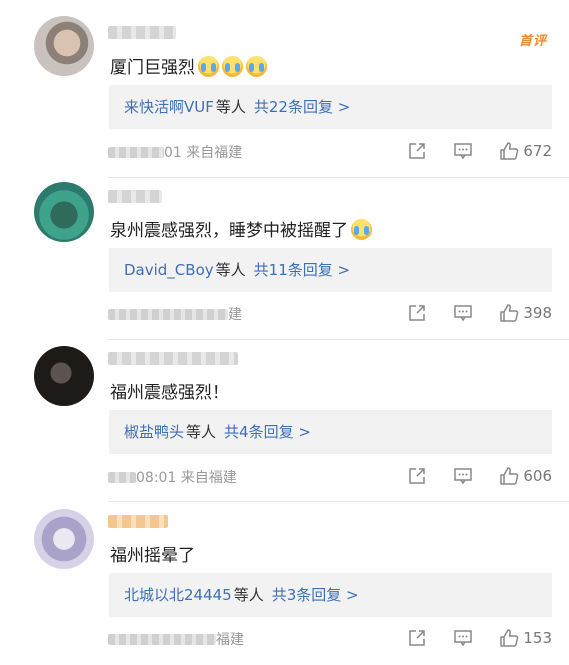 This screenshot has height=665, width=569. Describe the element at coordinates (152, 68) in the screenshot. I see `comment-text-content: 厦门巨强烈` at that location.